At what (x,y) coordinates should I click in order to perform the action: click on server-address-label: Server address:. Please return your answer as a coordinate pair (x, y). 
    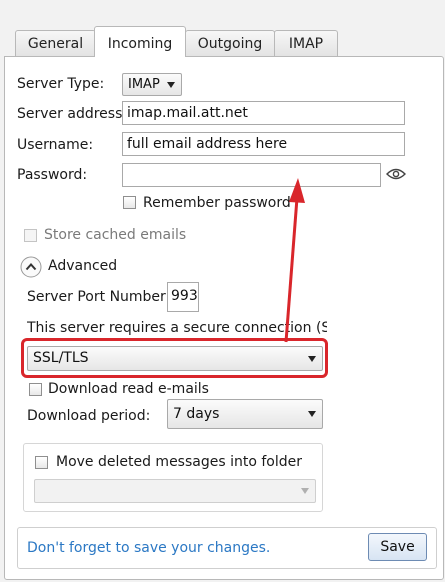
    Looking at the image, I should click on (72, 114).